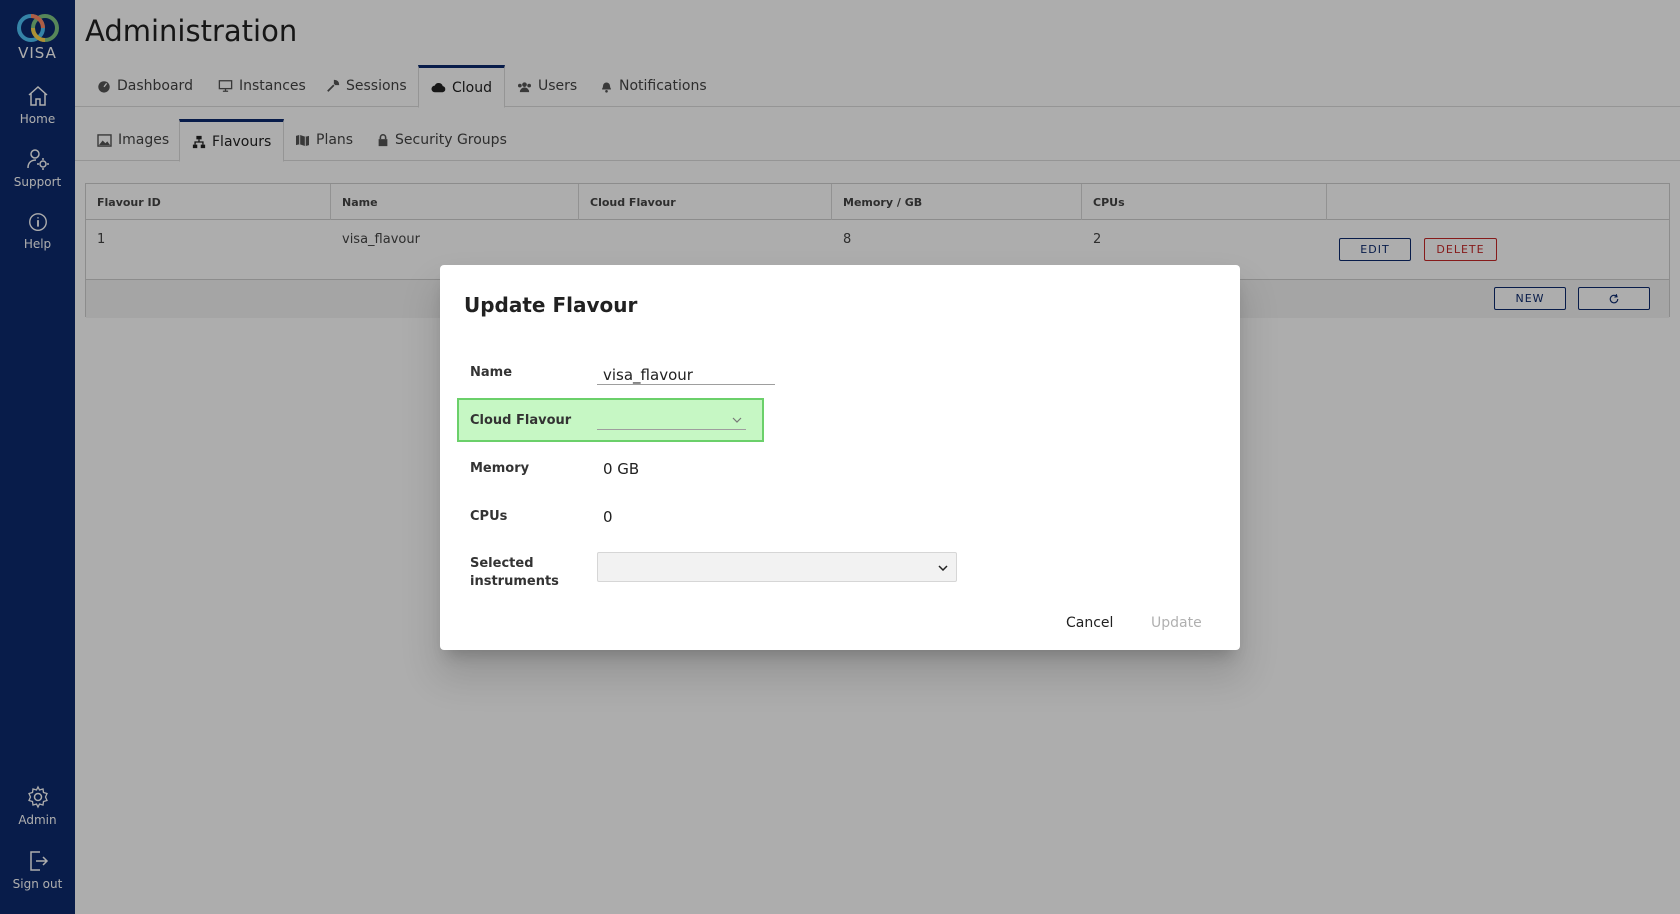 Image resolution: width=1680 pixels, height=914 pixels. Describe the element at coordinates (777, 567) in the screenshot. I see `instruments-select` at that location.